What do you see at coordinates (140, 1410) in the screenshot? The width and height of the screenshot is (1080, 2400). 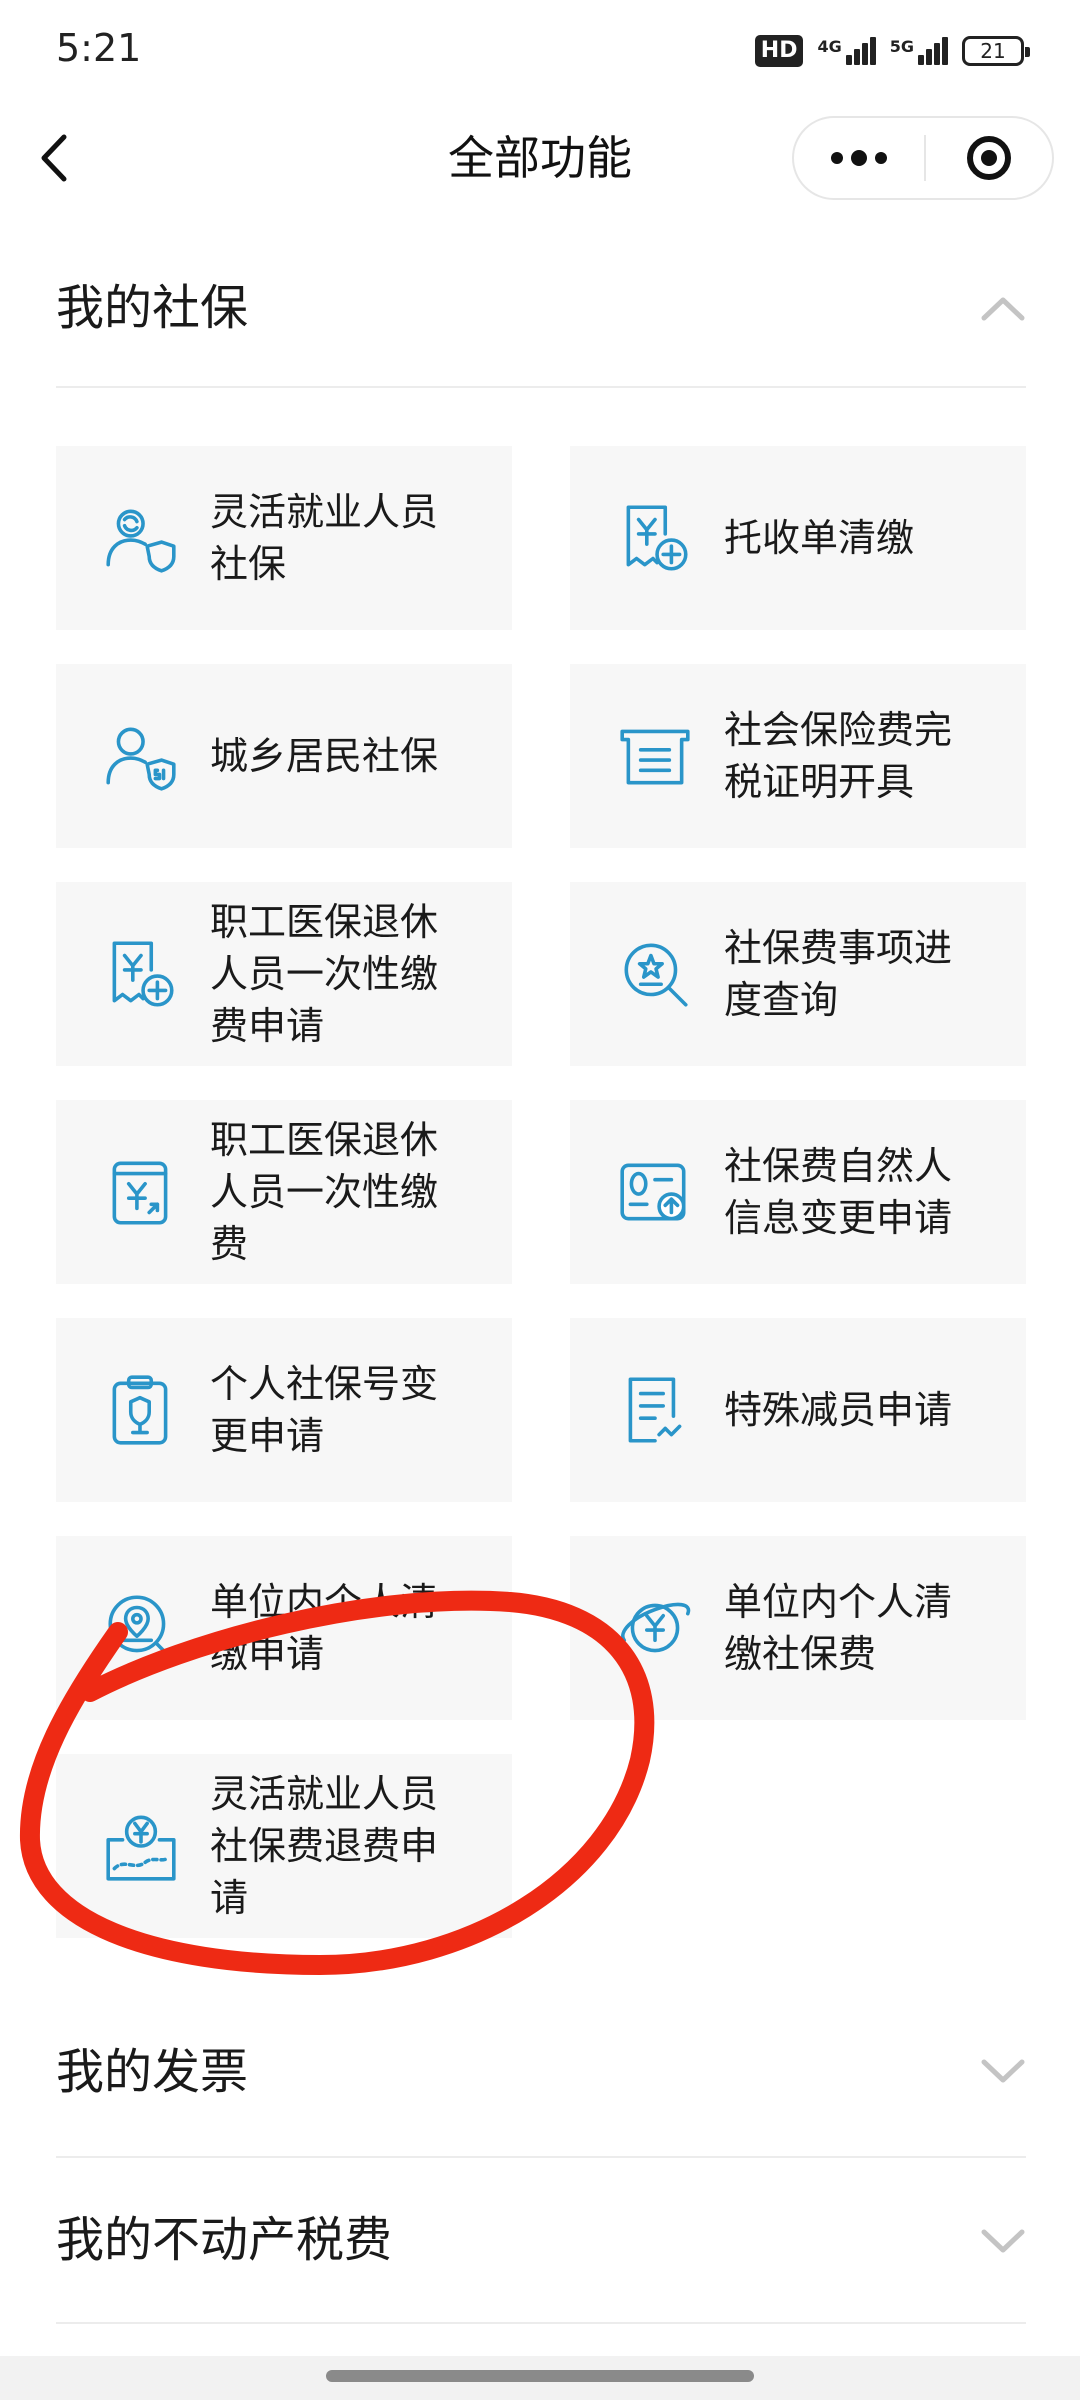 I see `clipboard-shield-icon` at bounding box center [140, 1410].